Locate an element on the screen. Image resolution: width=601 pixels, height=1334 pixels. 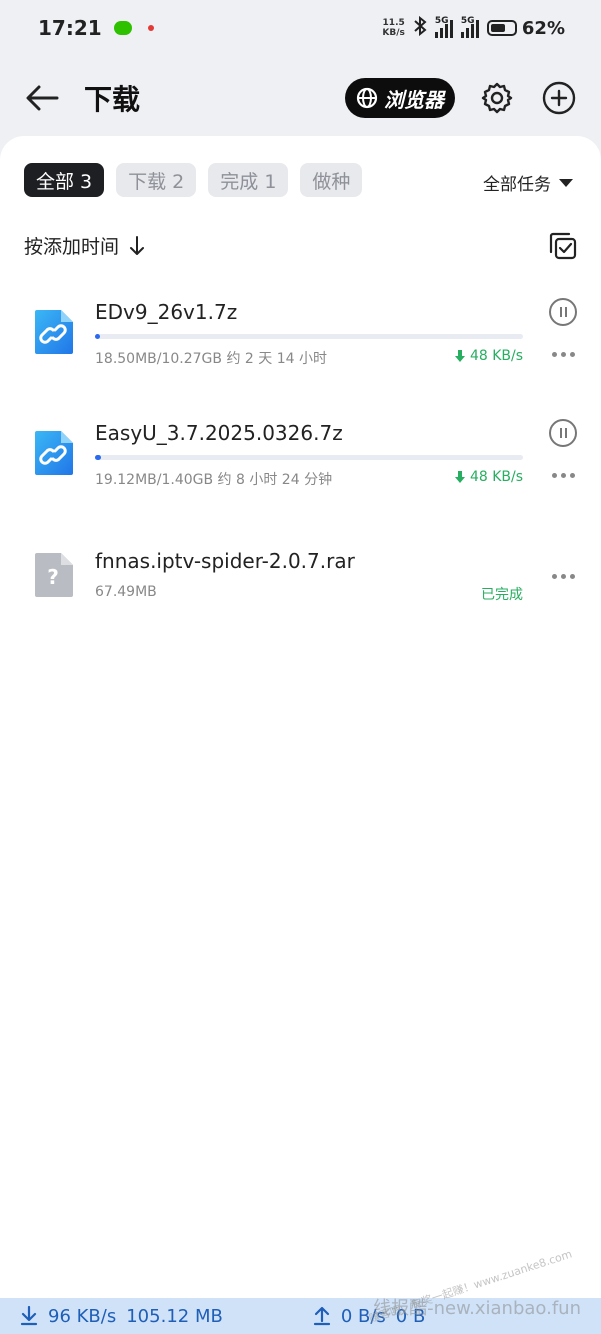
tab-seeding: 做种 is located at coordinates (331, 180).